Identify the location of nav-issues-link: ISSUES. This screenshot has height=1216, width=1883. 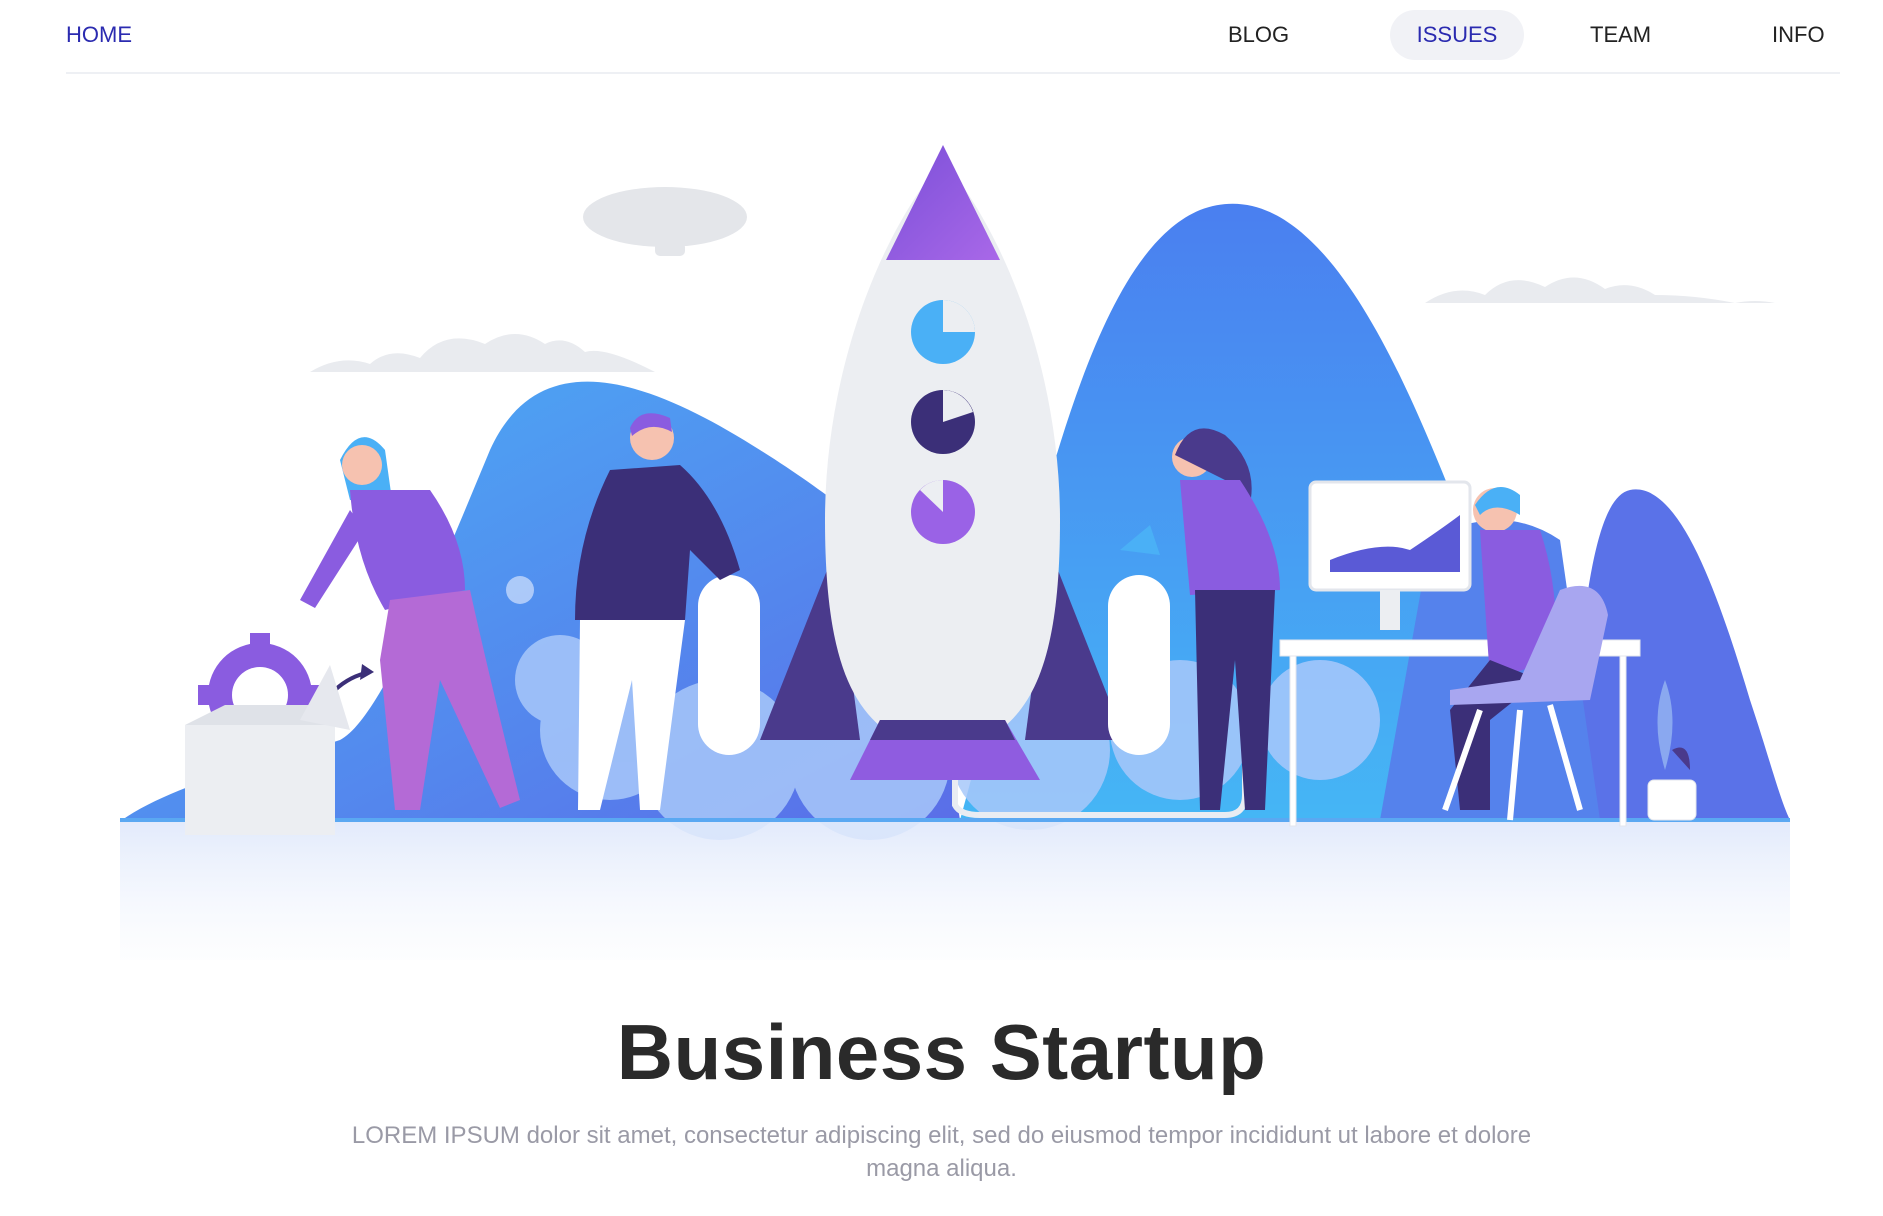
(1457, 35).